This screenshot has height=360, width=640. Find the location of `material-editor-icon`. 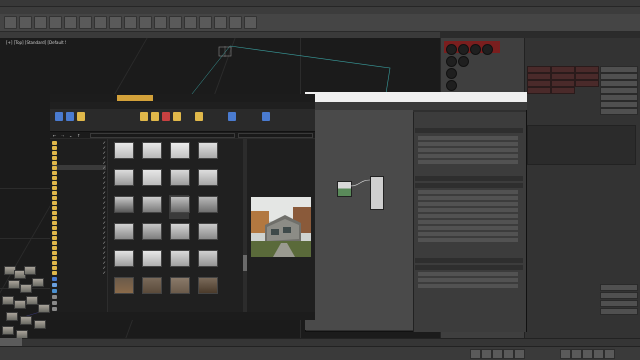

material-editor-icon is located at coordinates (220, 22).